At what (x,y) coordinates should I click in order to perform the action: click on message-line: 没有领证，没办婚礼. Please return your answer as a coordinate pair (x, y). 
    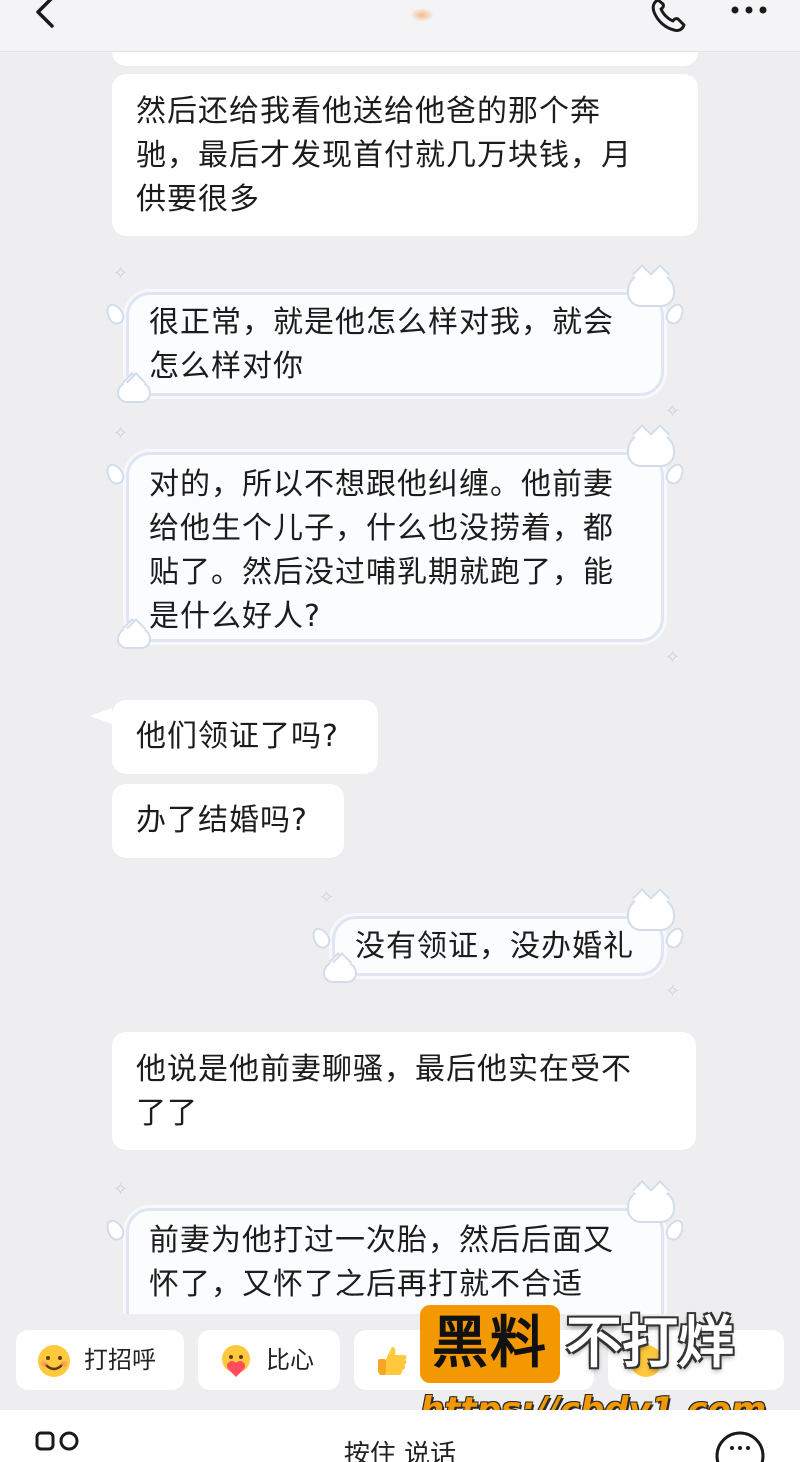
    Looking at the image, I should click on (494, 946).